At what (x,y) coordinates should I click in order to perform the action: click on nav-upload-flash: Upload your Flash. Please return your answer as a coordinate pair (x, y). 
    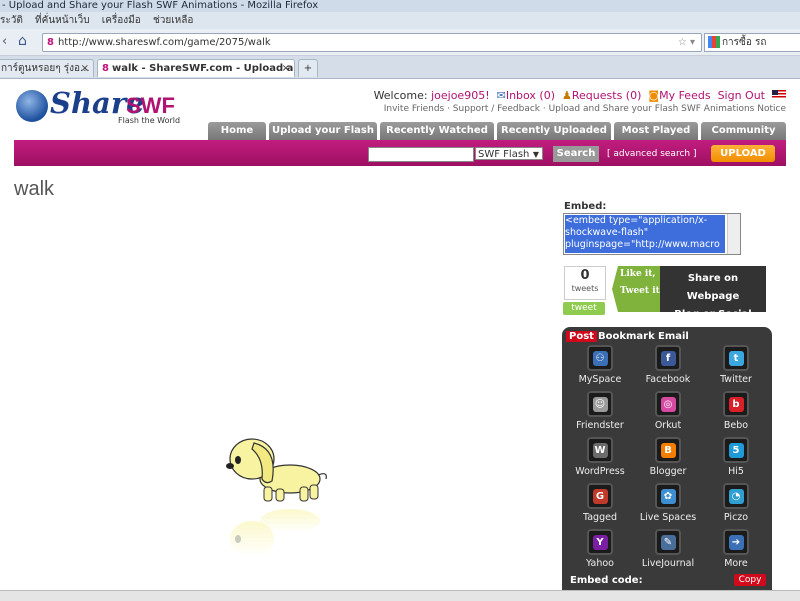
    Looking at the image, I should click on (323, 131).